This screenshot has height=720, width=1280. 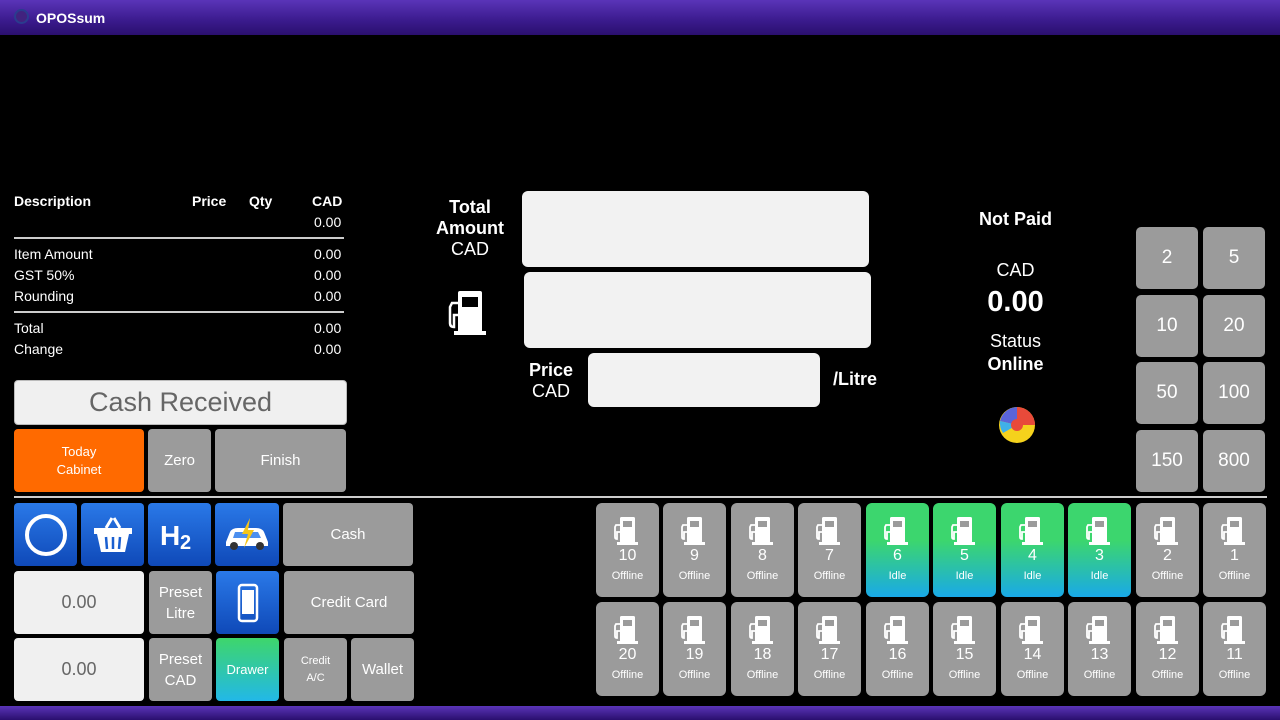 What do you see at coordinates (79, 602) in the screenshot?
I see `preset-litre-input: 0.00` at bounding box center [79, 602].